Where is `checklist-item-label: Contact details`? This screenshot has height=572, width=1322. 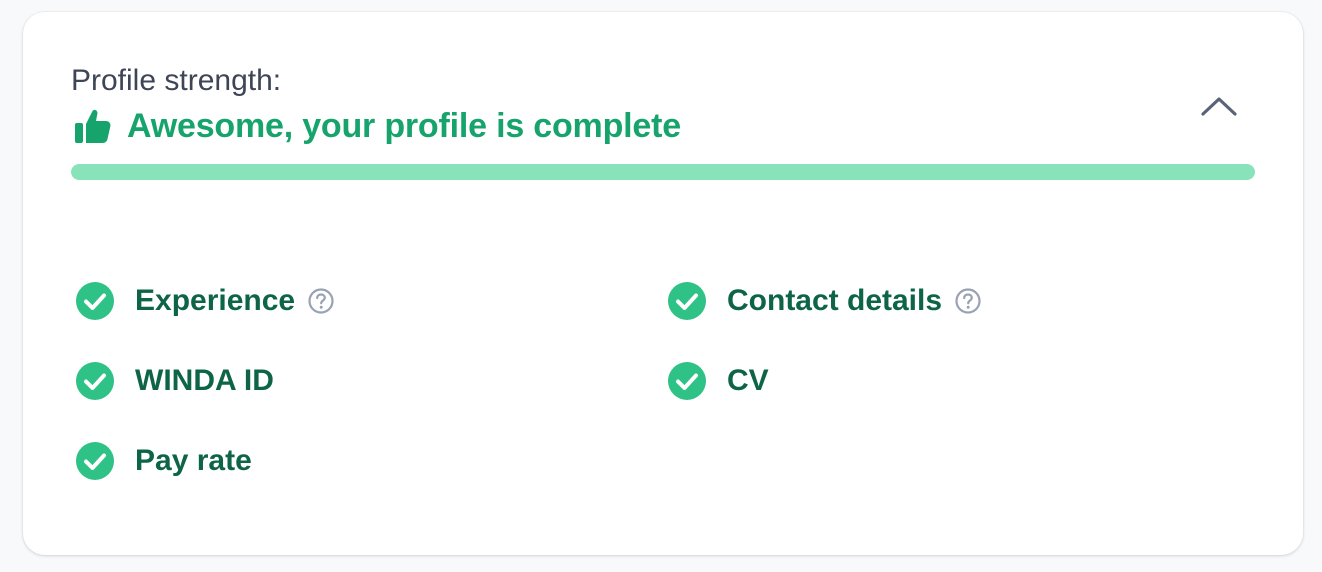 checklist-item-label: Contact details is located at coordinates (835, 300).